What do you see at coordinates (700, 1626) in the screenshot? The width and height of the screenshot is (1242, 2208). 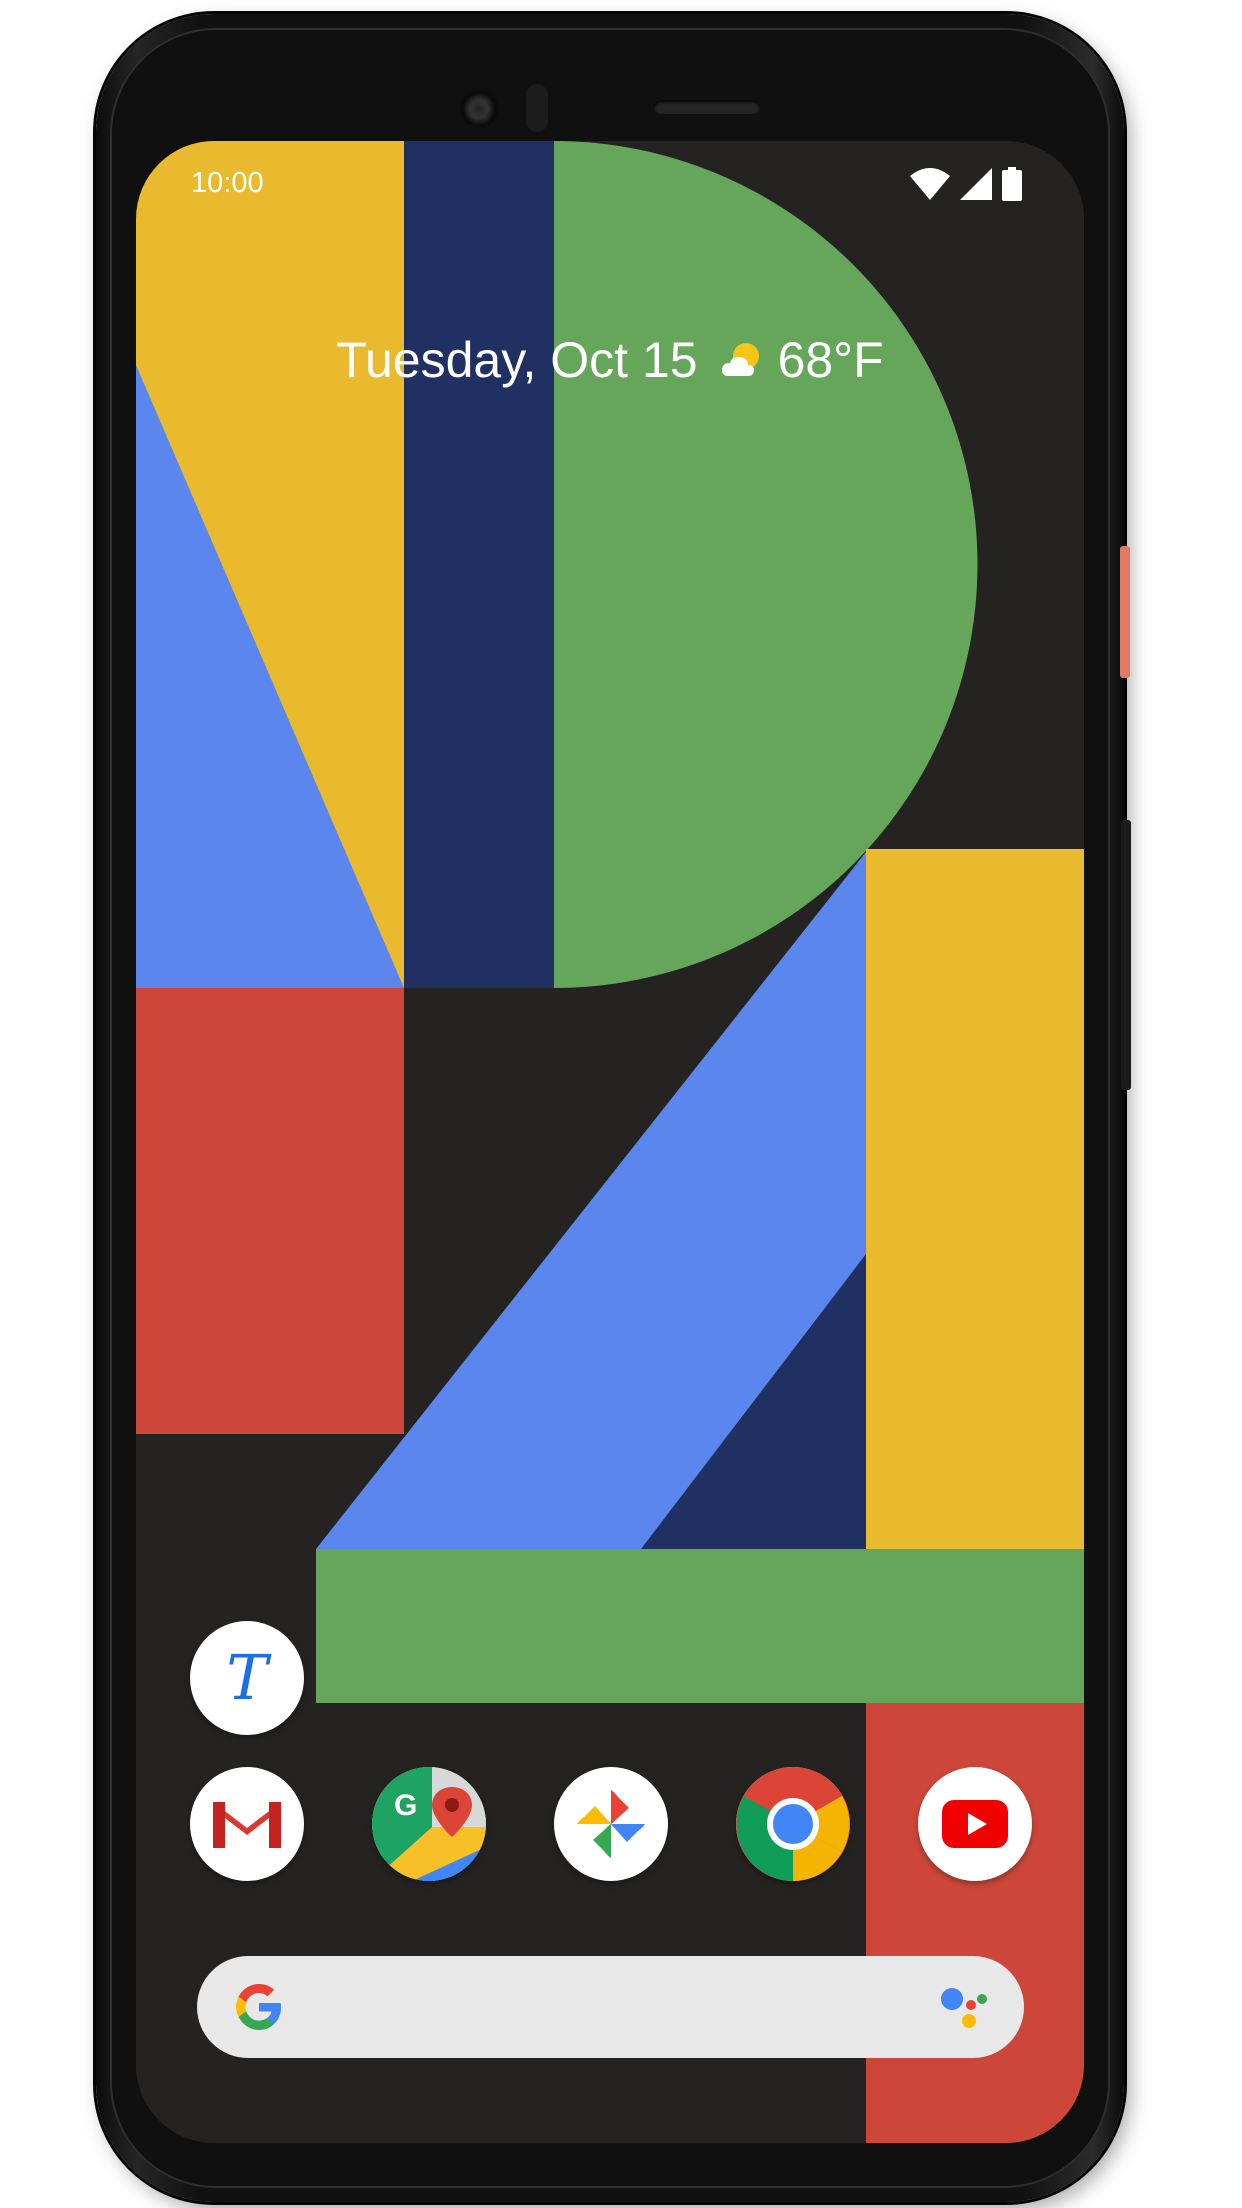 I see `wallpaper-green-bar` at bounding box center [700, 1626].